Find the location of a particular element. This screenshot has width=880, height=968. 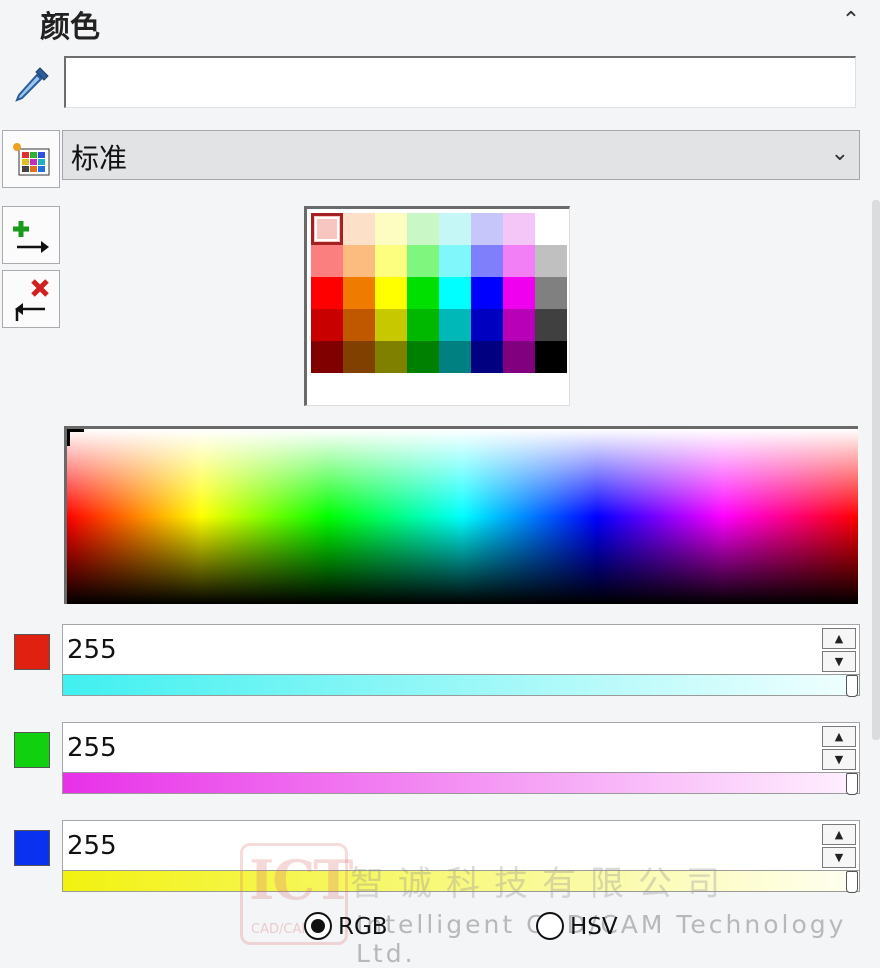

swatch-panel is located at coordinates (437, 306).